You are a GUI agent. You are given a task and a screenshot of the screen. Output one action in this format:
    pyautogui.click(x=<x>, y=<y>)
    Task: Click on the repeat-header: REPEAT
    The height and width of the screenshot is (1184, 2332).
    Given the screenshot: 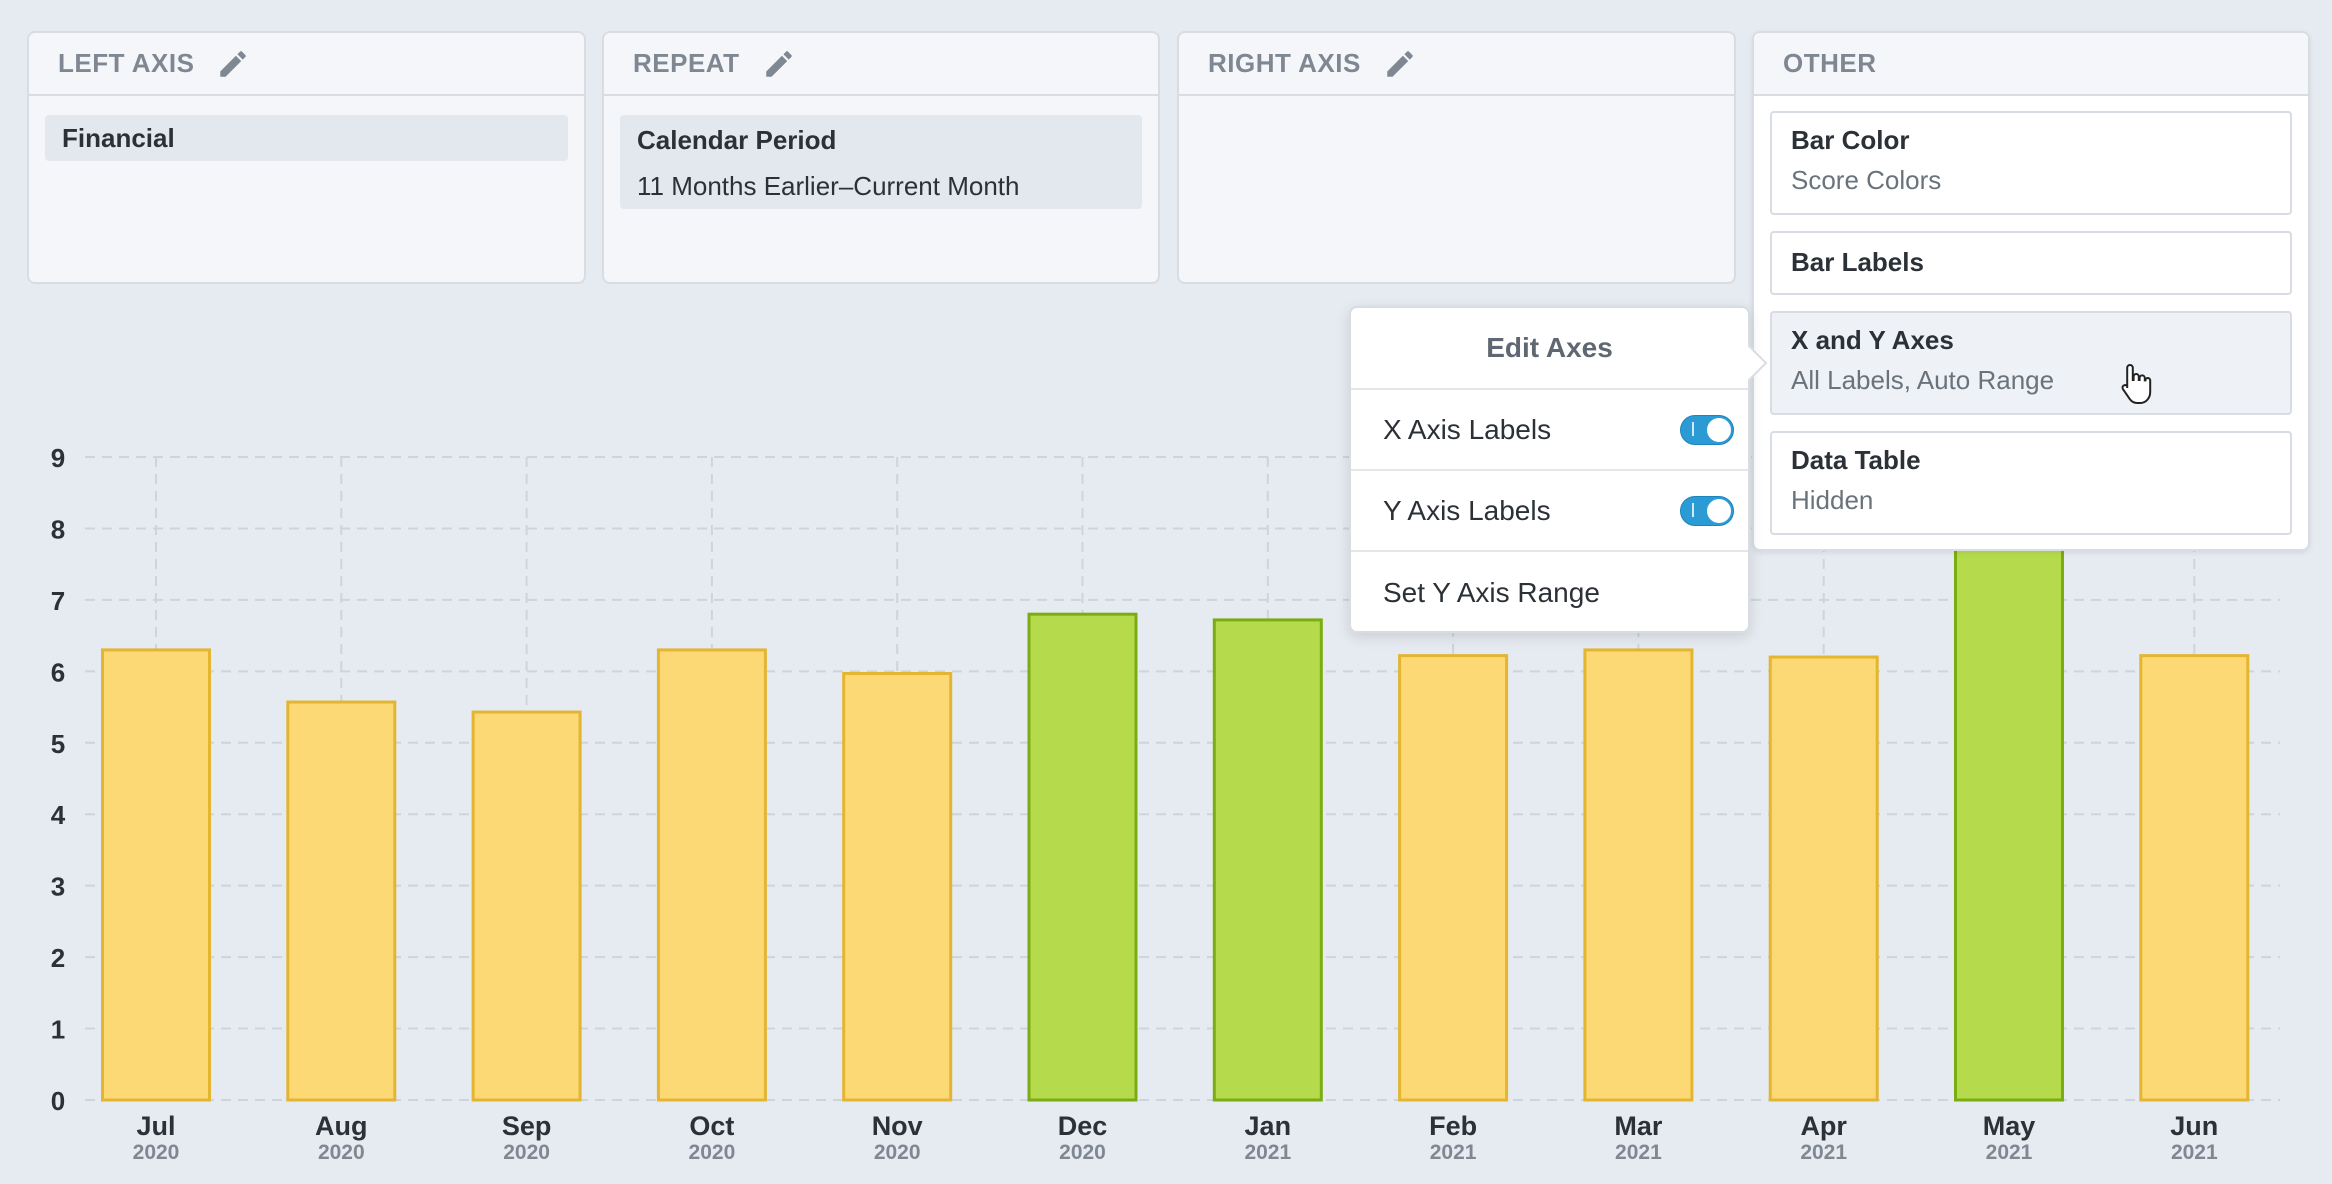 What is the action you would take?
    pyautogui.click(x=881, y=64)
    